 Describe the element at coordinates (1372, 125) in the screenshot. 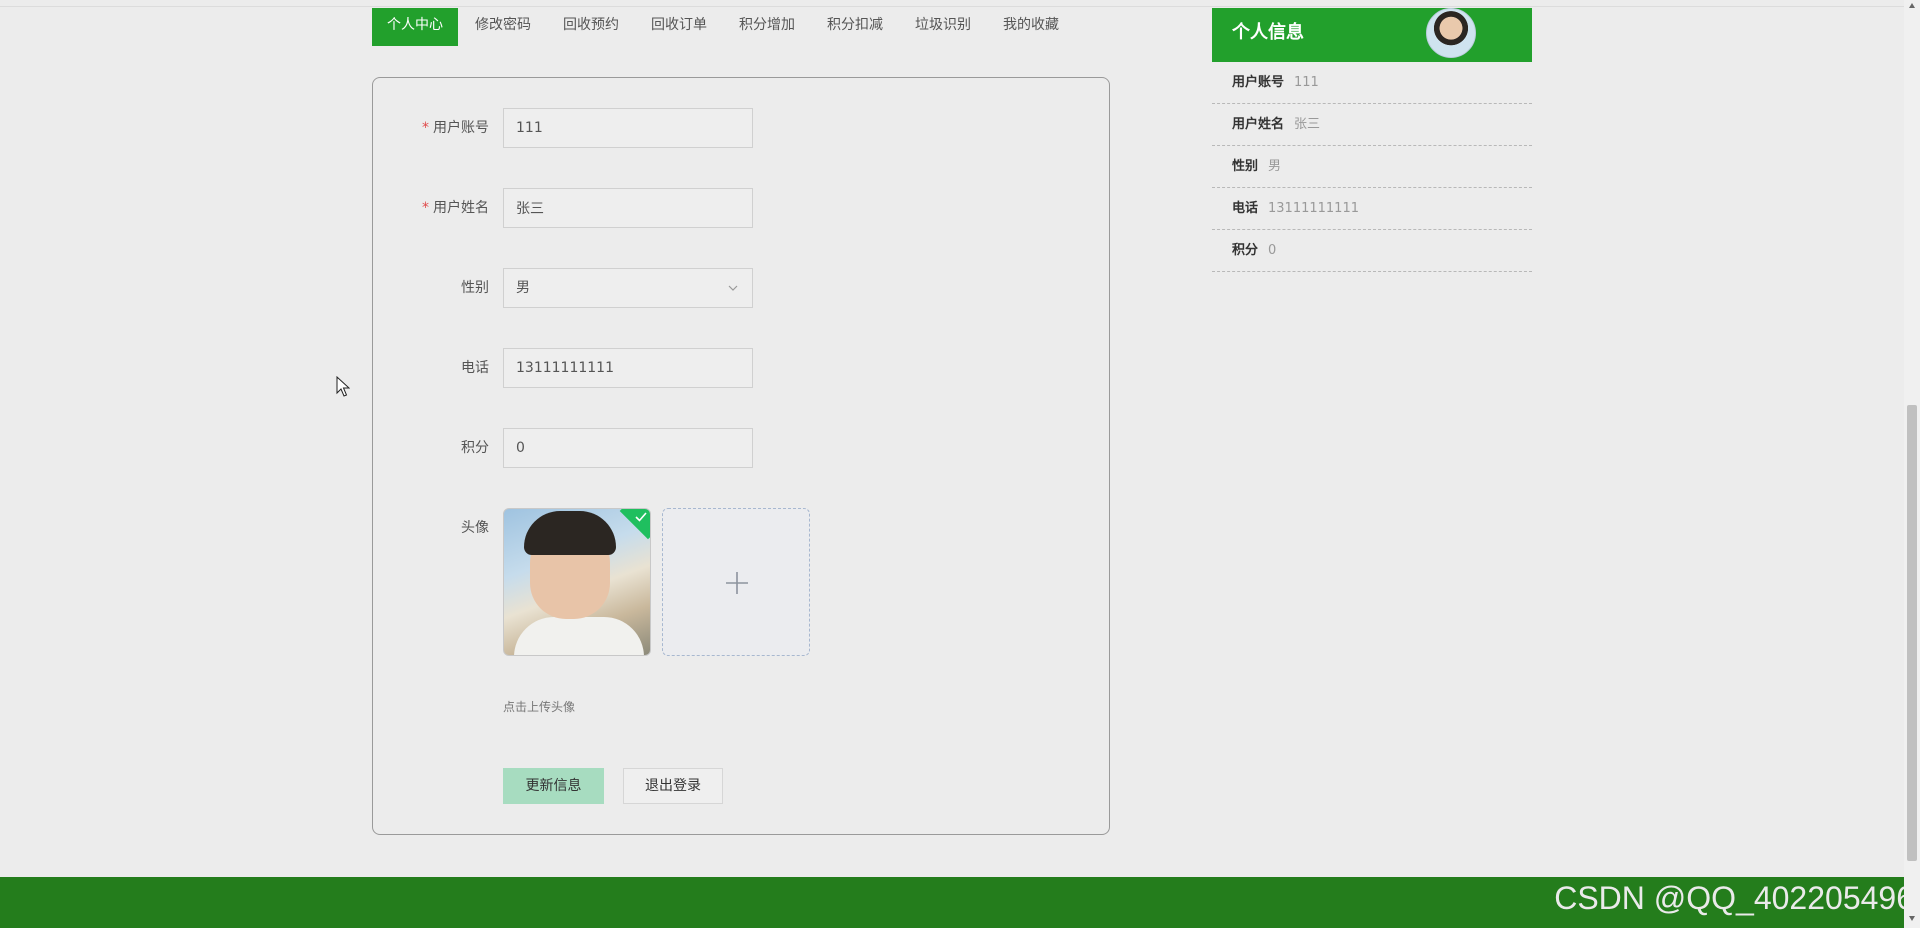

I see `info-row-name: 用户姓名 张三` at that location.